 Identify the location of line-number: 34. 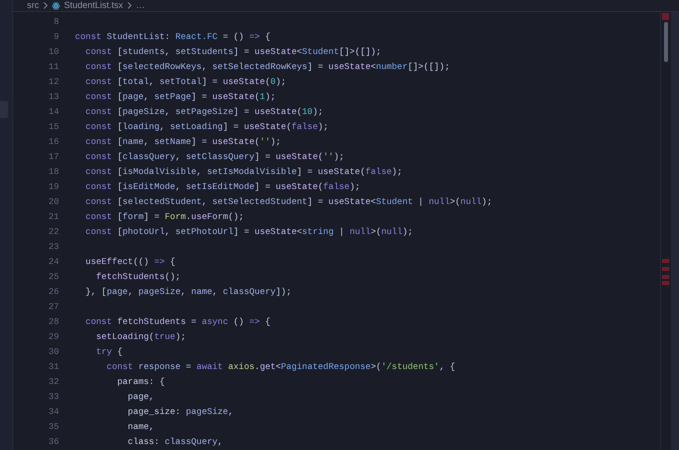
(53, 412).